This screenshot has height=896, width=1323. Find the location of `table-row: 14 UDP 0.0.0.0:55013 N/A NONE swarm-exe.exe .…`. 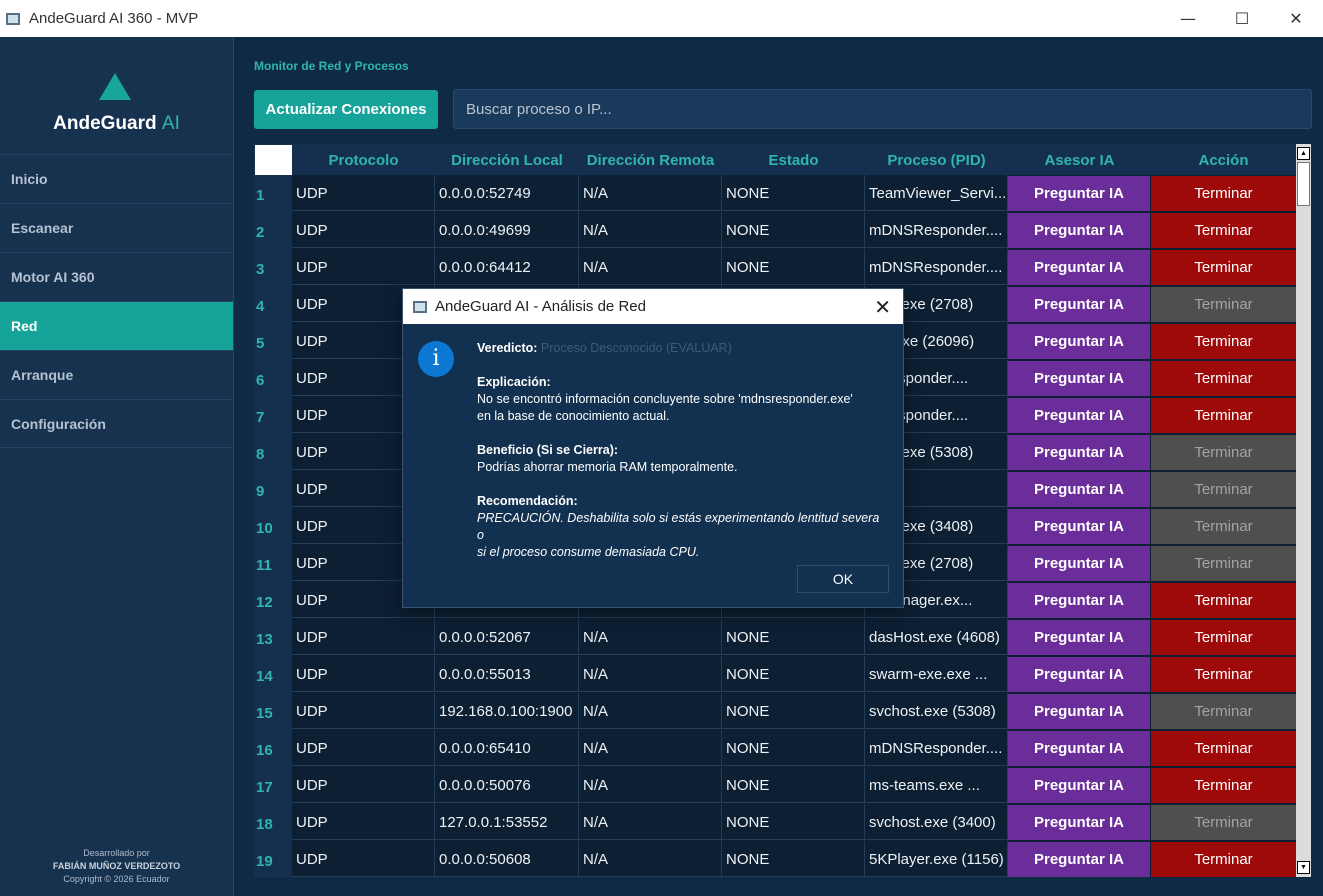

table-row: 14 UDP 0.0.0.0:55013 N/A NONE swarm-exe.exe .… is located at coordinates (775, 674).